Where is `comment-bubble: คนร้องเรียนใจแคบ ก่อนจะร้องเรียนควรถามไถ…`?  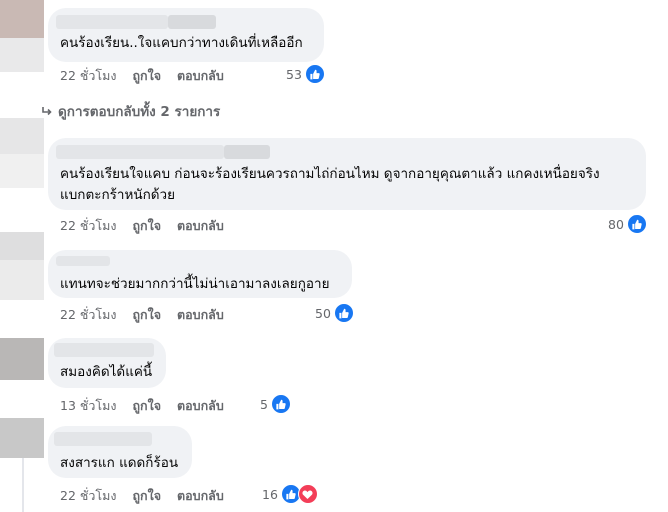
comment-bubble: คนร้องเรียนใจแคบ ก่อนจะร้องเรียนควรถามไถ… is located at coordinates (347, 174).